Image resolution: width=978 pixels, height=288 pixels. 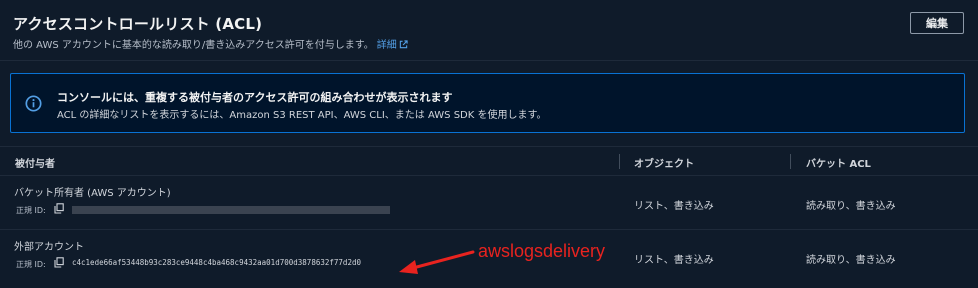 What do you see at coordinates (33, 103) in the screenshot?
I see `info-icon` at bounding box center [33, 103].